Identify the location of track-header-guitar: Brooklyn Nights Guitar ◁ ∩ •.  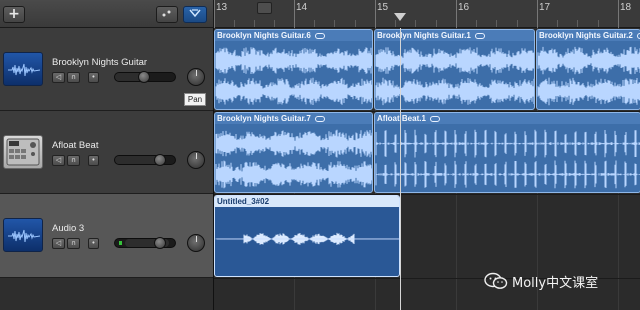
(106, 69).